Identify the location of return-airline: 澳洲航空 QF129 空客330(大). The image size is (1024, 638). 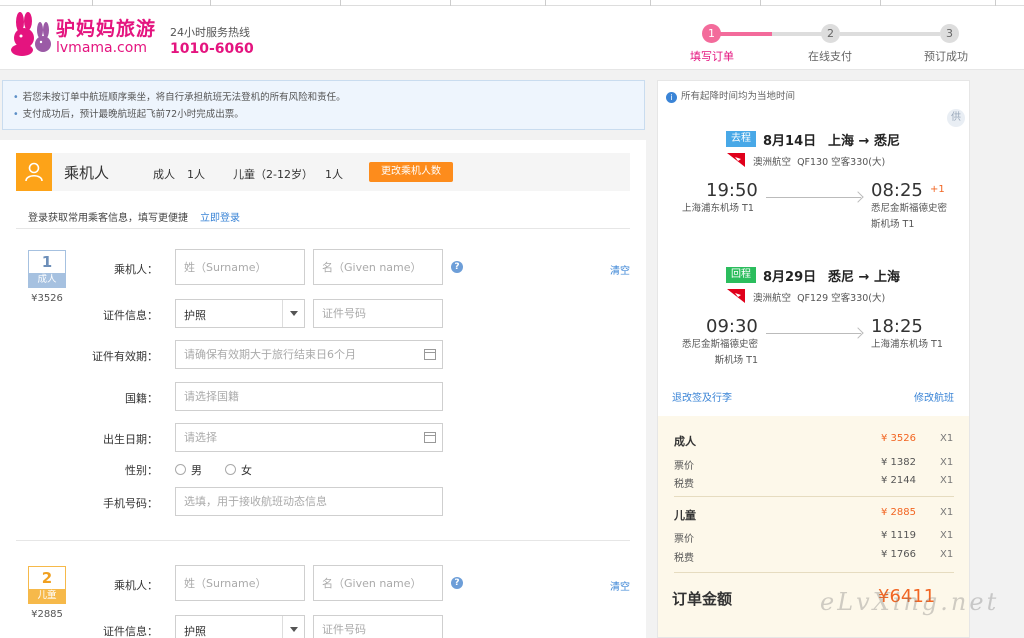
(819, 297).